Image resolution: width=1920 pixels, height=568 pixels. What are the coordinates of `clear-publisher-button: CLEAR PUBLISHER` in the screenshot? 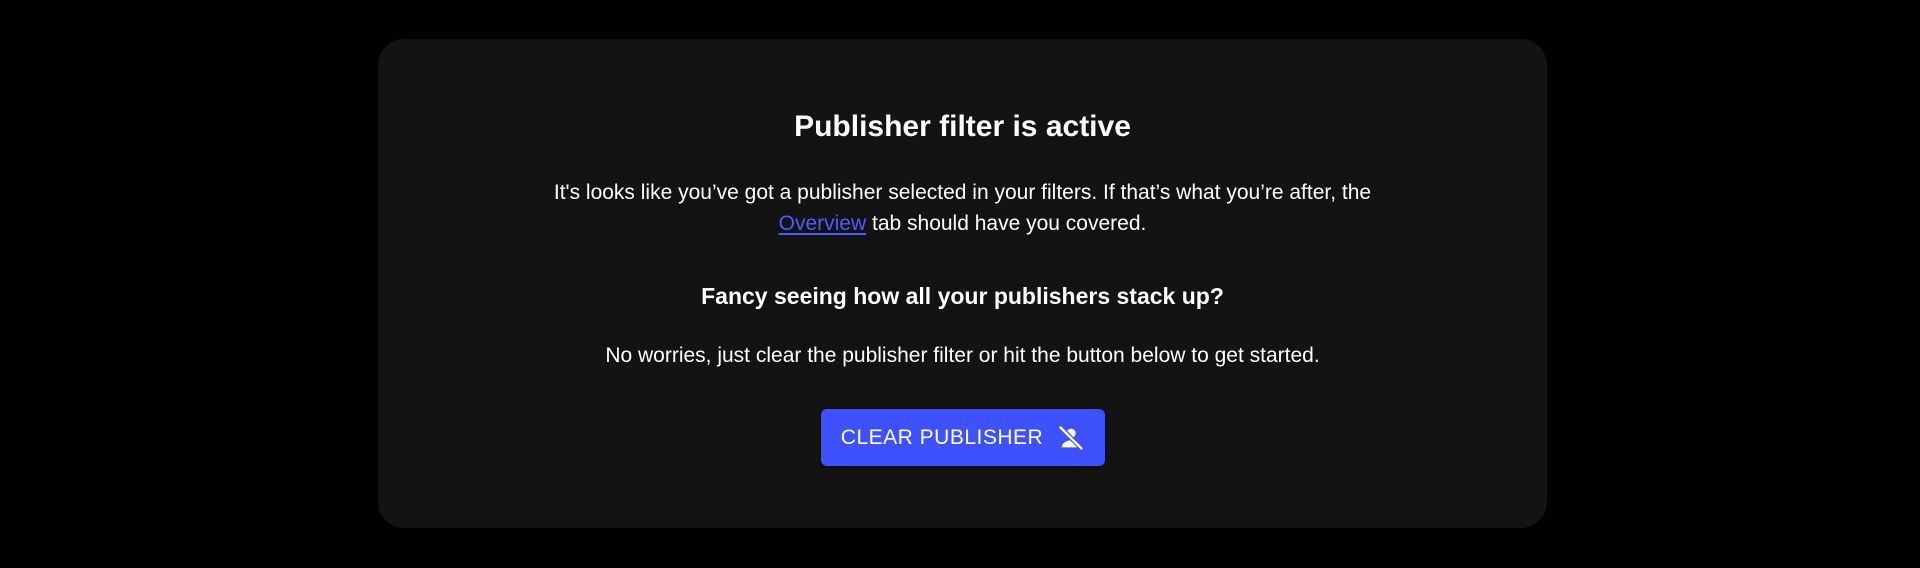 It's located at (963, 437).